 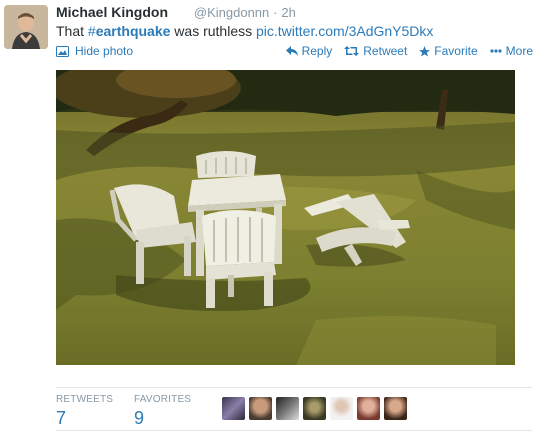 What do you see at coordinates (61, 418) in the screenshot?
I see `retweets-count: 7` at bounding box center [61, 418].